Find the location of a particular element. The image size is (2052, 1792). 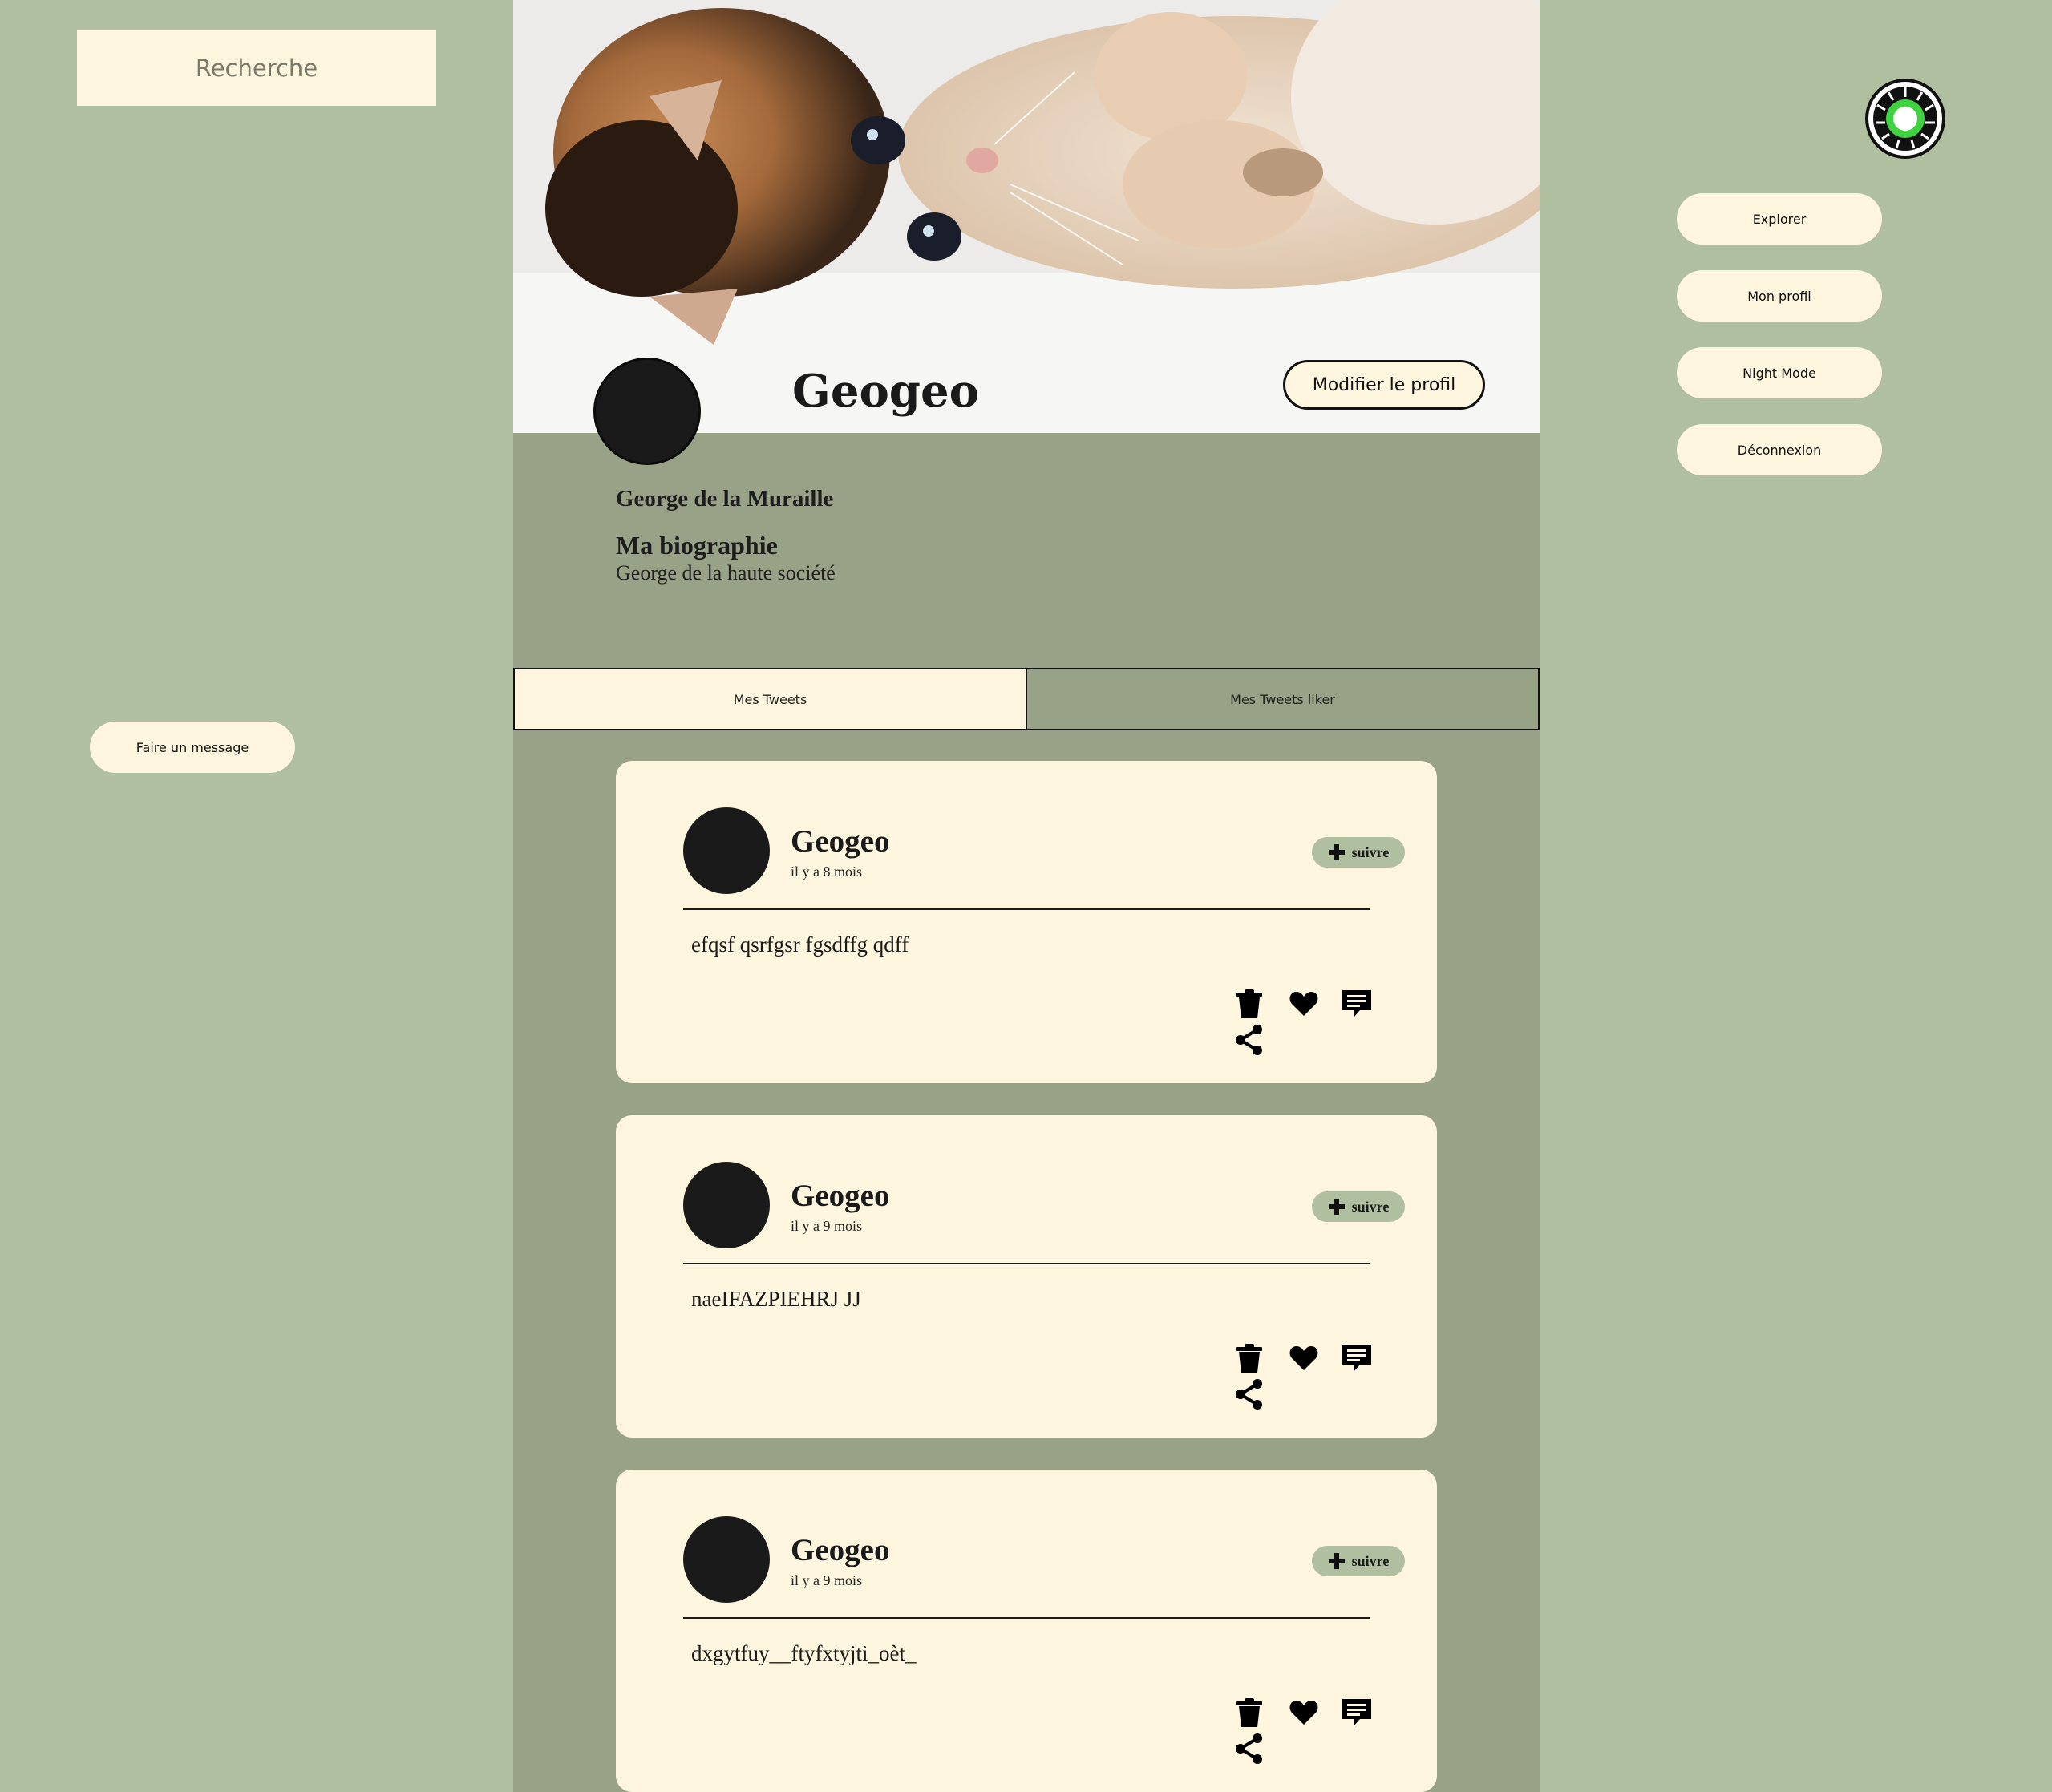

tweet-content: efqsf qsrfgsr fgsdffg qdff is located at coordinates (800, 945).